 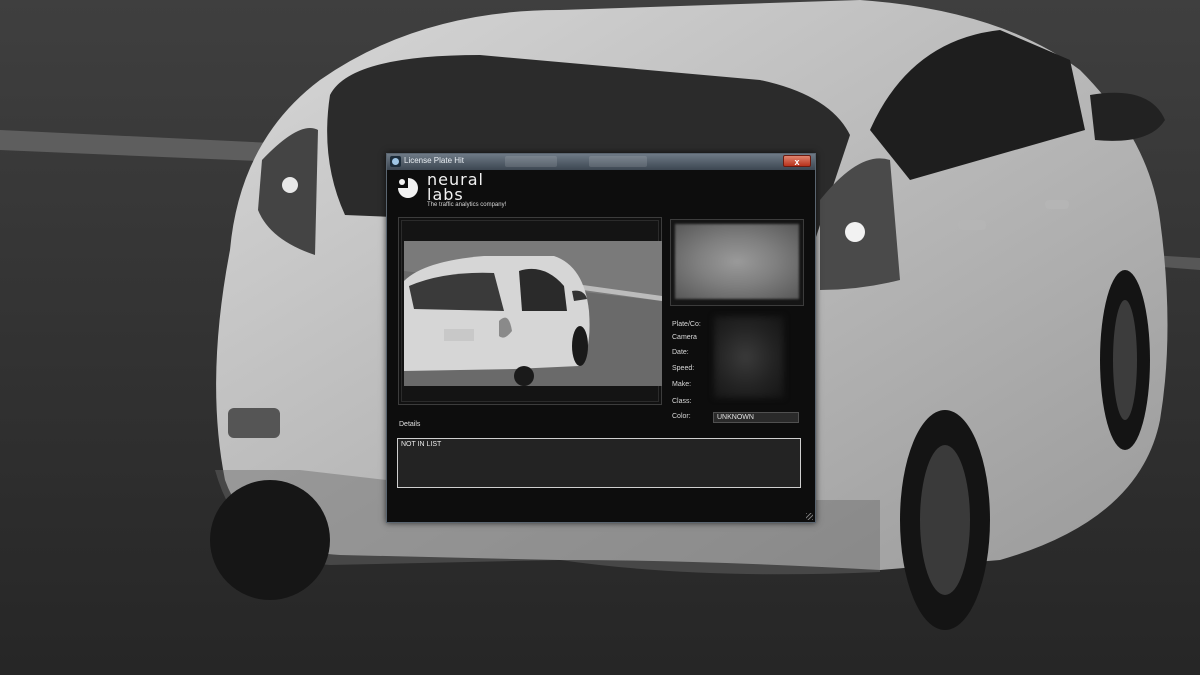 I want to click on plate-crop-panel, so click(x=737, y=262).